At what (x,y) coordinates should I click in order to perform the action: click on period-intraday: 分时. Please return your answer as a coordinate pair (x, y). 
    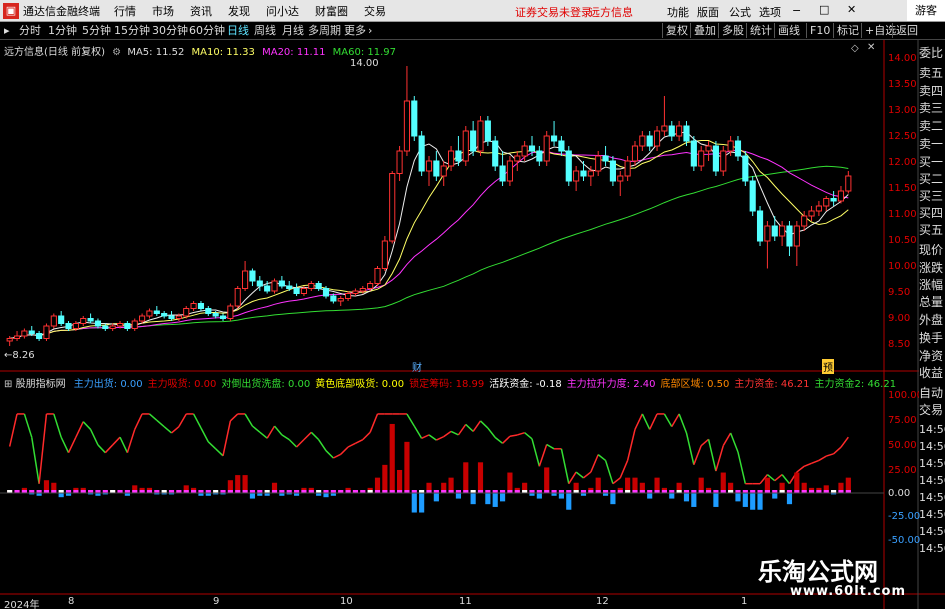
    Looking at the image, I should click on (30, 30).